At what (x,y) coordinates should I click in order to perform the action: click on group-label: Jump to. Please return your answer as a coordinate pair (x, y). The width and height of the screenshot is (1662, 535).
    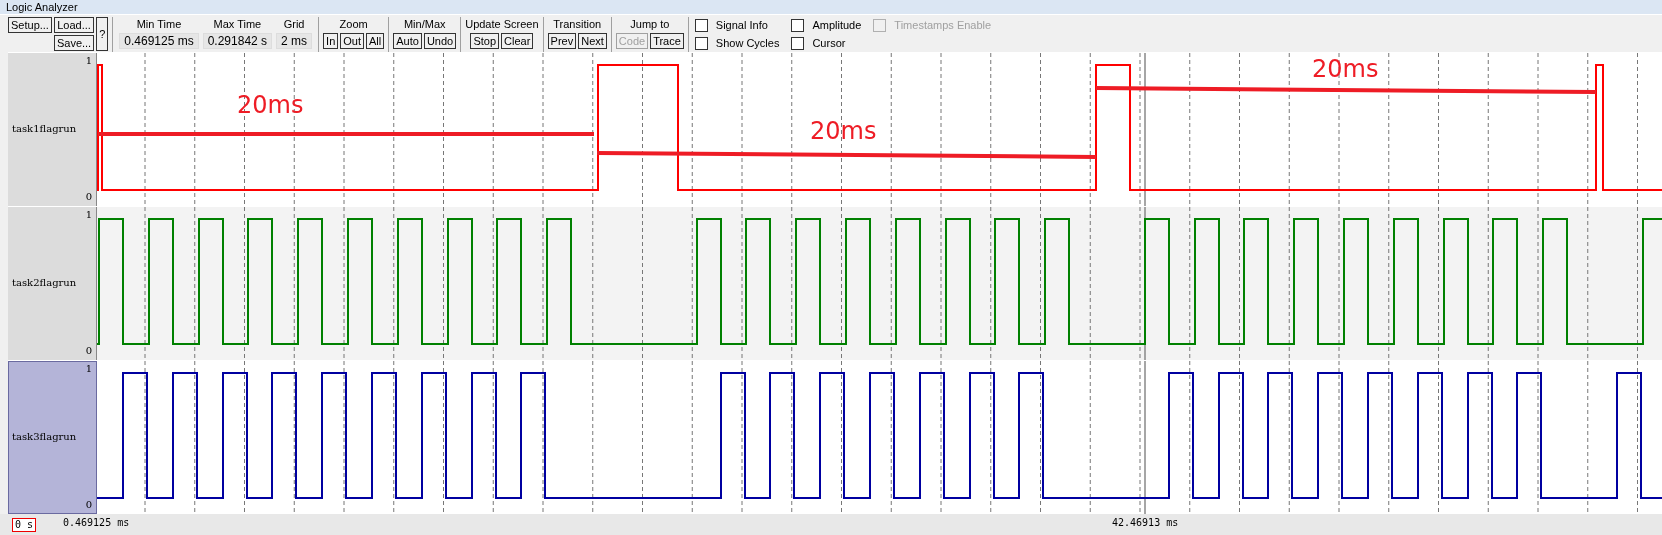
    Looking at the image, I should click on (650, 24).